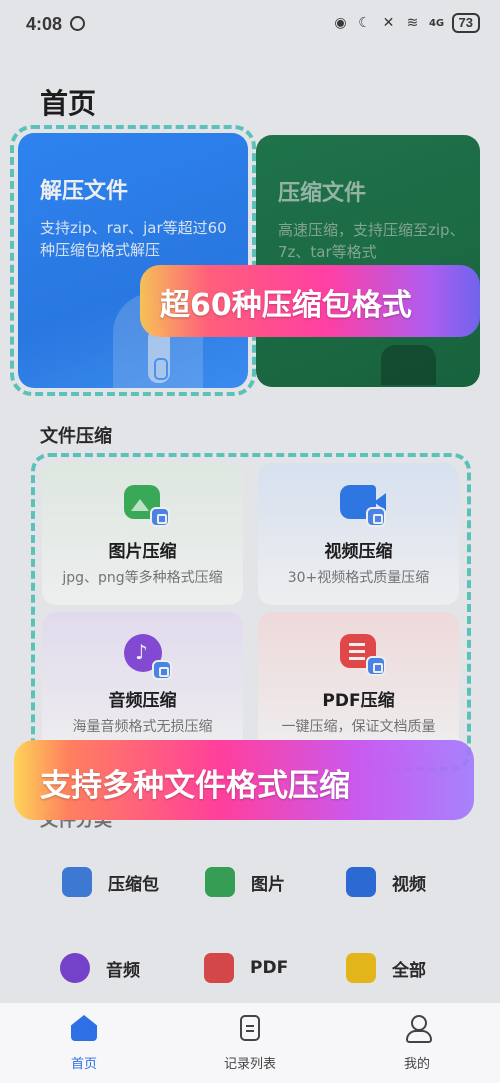 This screenshot has width=500, height=1083. What do you see at coordinates (388, 23) in the screenshot?
I see `mute-icon: ✕` at bounding box center [388, 23].